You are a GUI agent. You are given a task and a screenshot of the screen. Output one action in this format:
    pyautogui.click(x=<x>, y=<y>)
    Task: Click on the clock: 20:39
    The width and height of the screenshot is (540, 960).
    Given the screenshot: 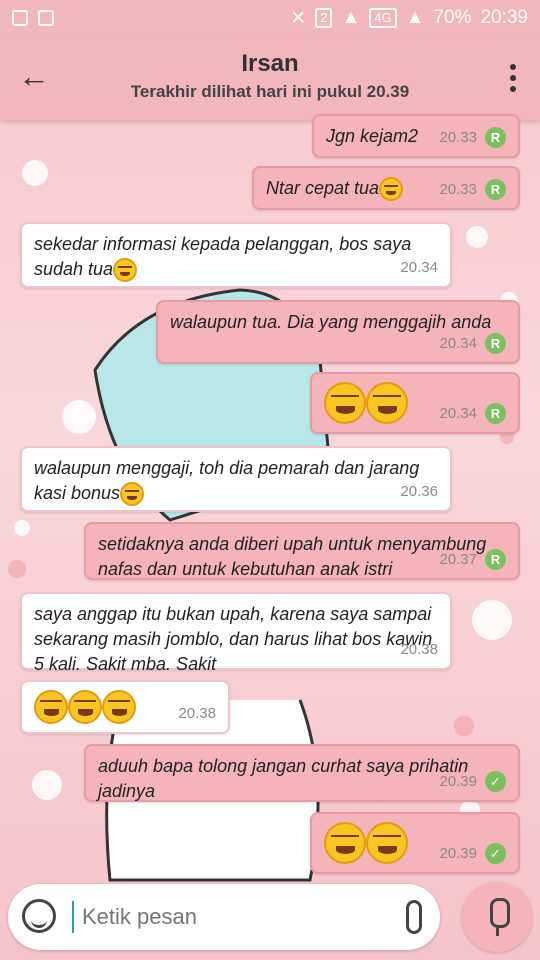 What is the action you would take?
    pyautogui.click(x=504, y=17)
    